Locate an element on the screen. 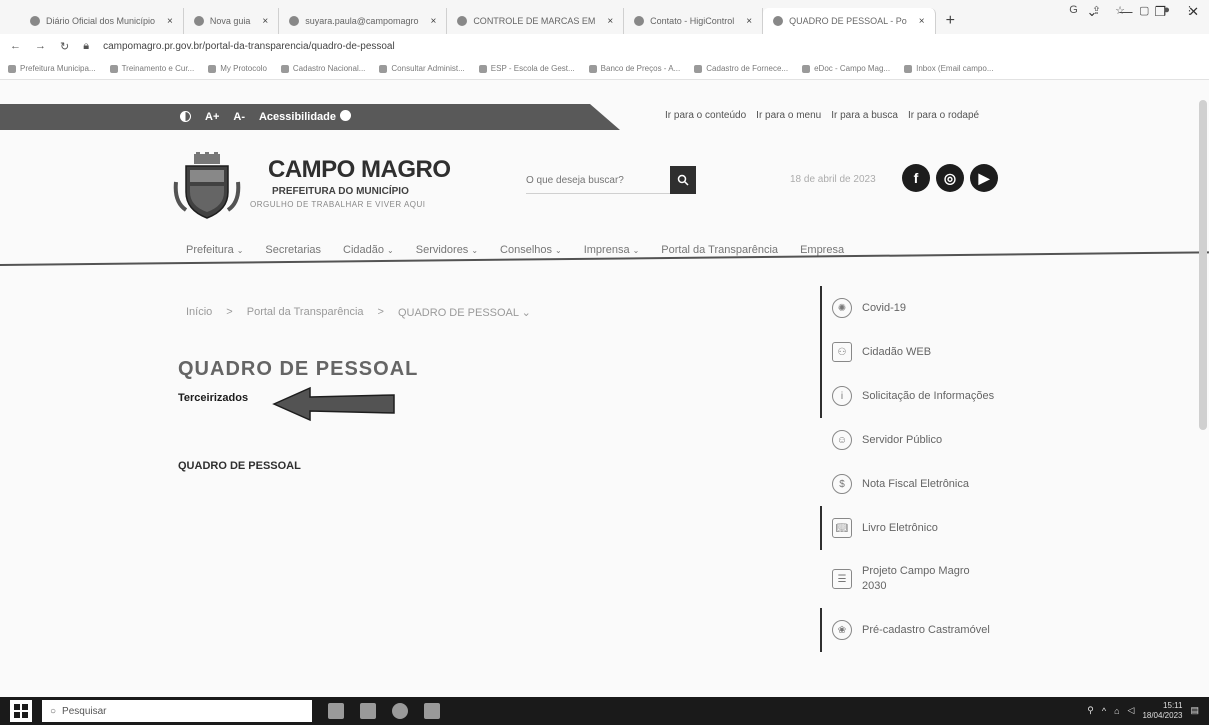 This screenshot has width=1209, height=725. nav-item-secretarias: Secretarias is located at coordinates (293, 250).